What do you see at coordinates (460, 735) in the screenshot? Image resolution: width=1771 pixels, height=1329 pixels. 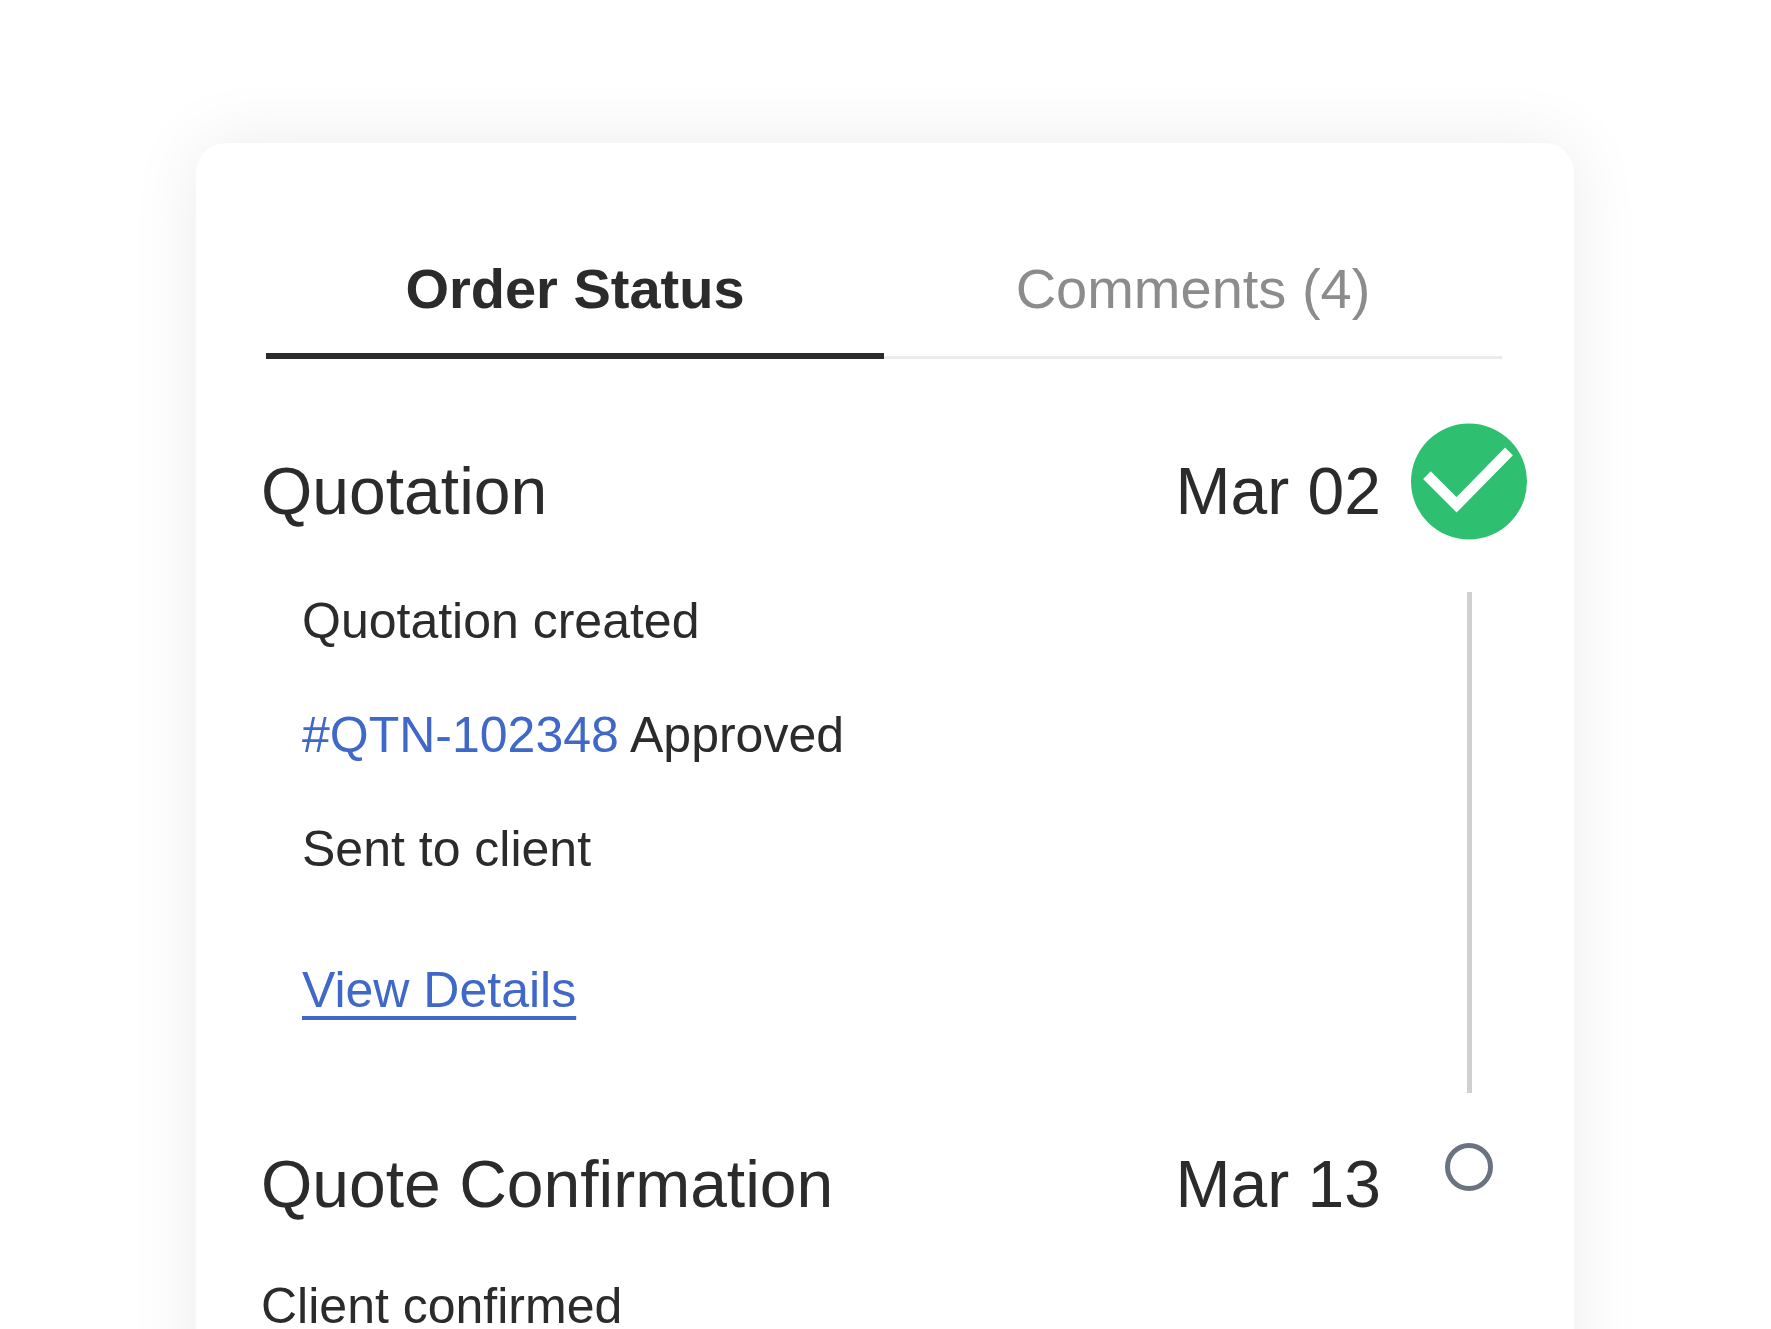 I see `quote-number-link: #QTN-102348` at bounding box center [460, 735].